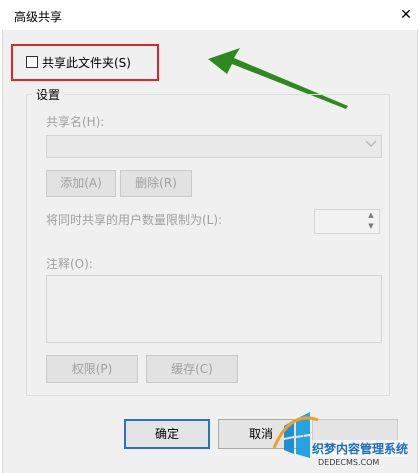 The width and height of the screenshot is (420, 473). Describe the element at coordinates (371, 146) in the screenshot. I see `chevron-down-icon` at that location.